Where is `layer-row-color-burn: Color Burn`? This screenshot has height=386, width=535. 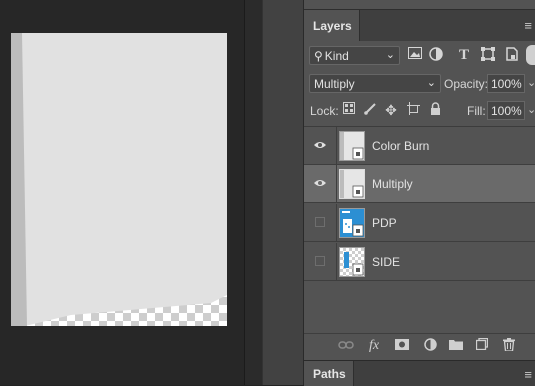 layer-row-color-burn: Color Burn is located at coordinates (419, 146).